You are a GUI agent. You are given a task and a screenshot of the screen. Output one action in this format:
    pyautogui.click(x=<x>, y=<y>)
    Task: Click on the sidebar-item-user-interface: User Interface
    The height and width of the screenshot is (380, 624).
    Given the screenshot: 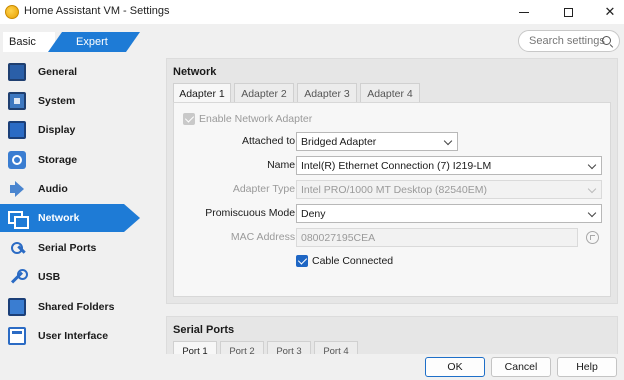 What is the action you would take?
    pyautogui.click(x=70, y=336)
    